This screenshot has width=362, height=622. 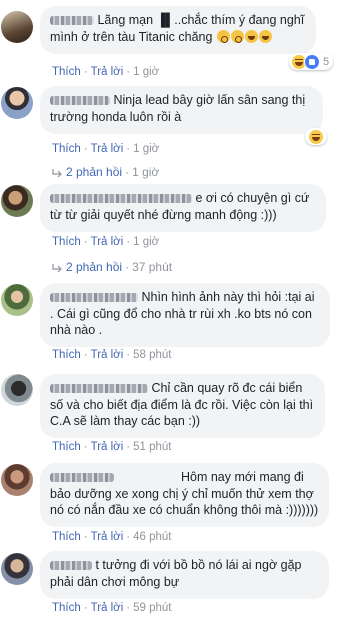 I want to click on like-icon, so click(x=312, y=61).